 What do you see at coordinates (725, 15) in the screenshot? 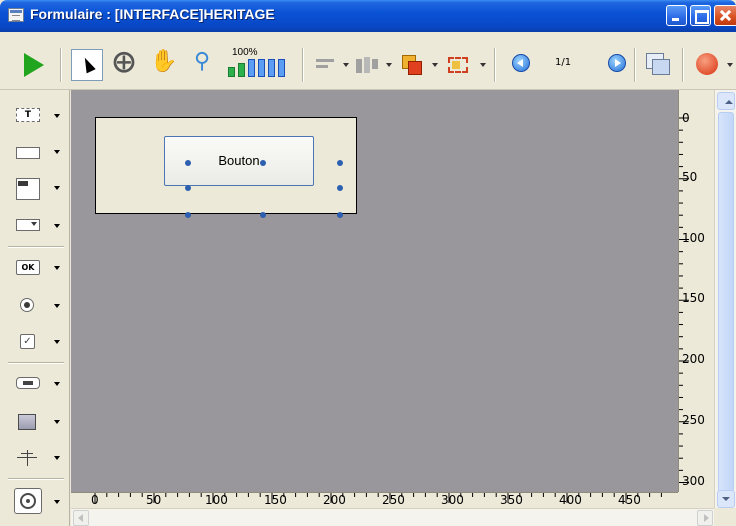
I see `close-button` at bounding box center [725, 15].